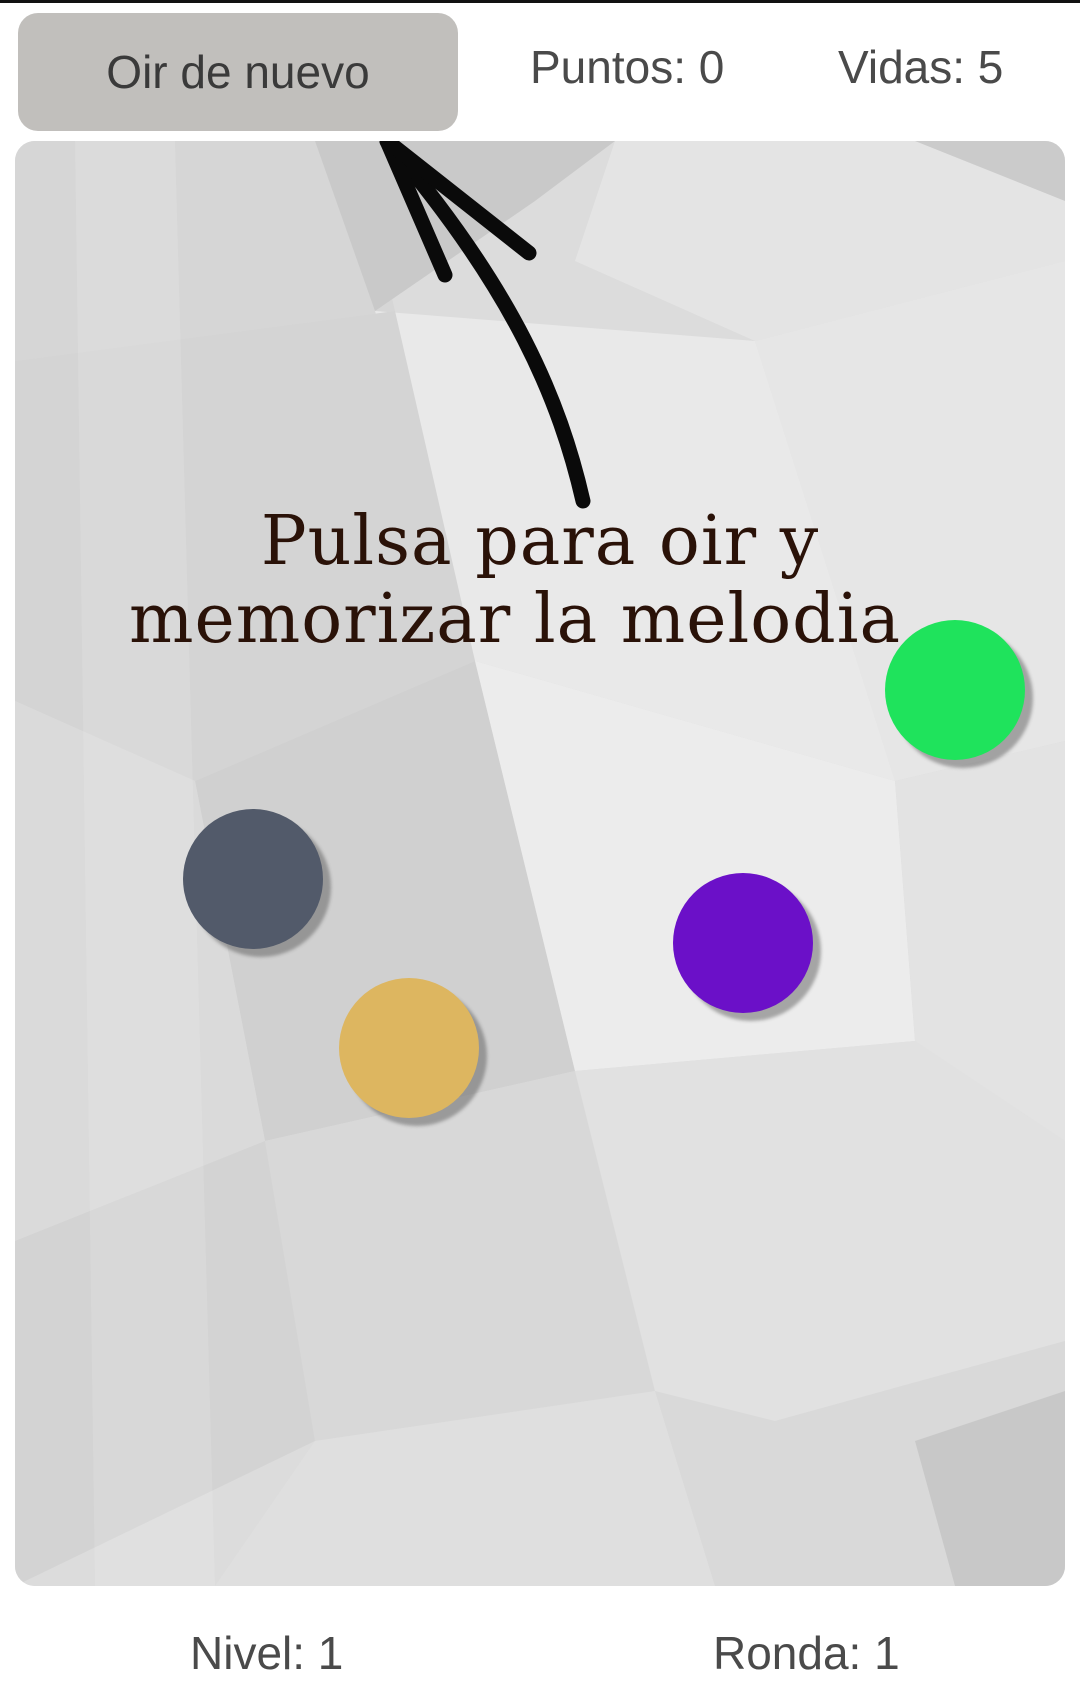 The width and height of the screenshot is (1080, 1704). Describe the element at coordinates (955, 690) in the screenshot. I see `note-ball-green` at that location.